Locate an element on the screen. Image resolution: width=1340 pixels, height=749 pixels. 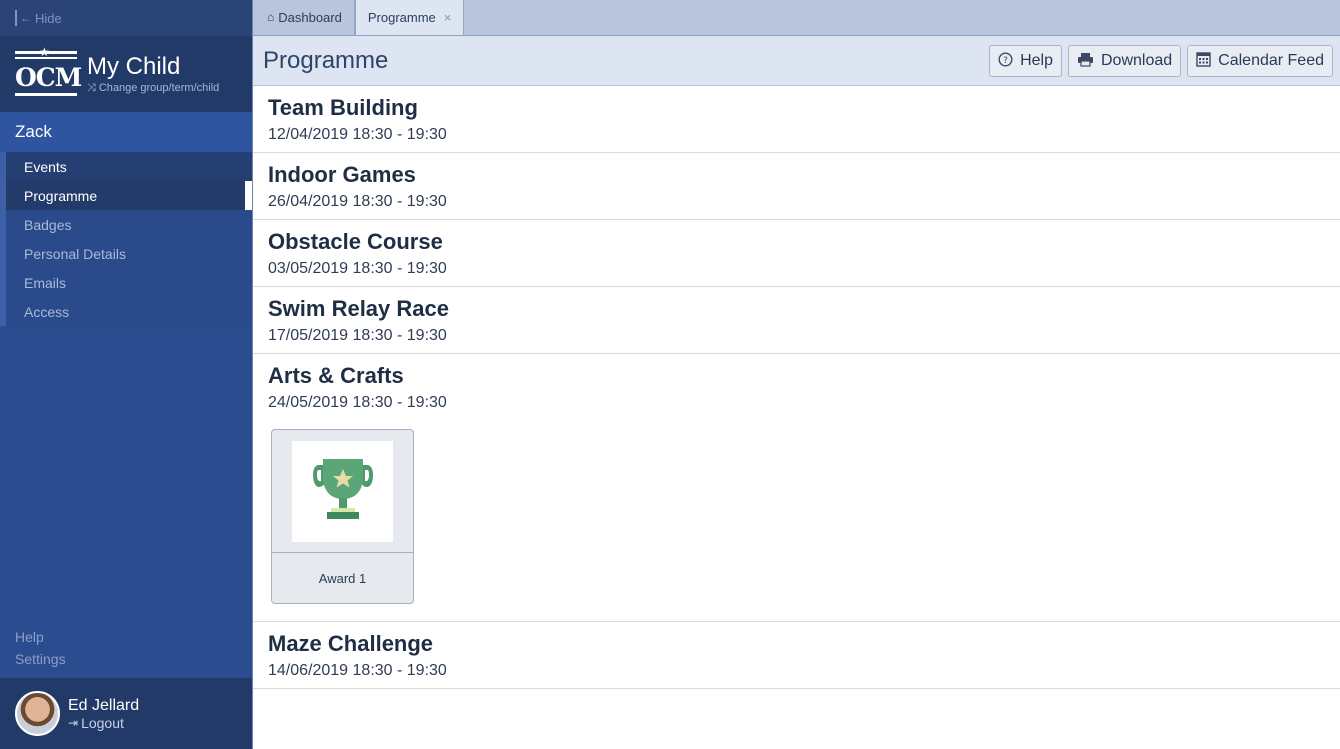
printer-icon is located at coordinates (1085, 61).